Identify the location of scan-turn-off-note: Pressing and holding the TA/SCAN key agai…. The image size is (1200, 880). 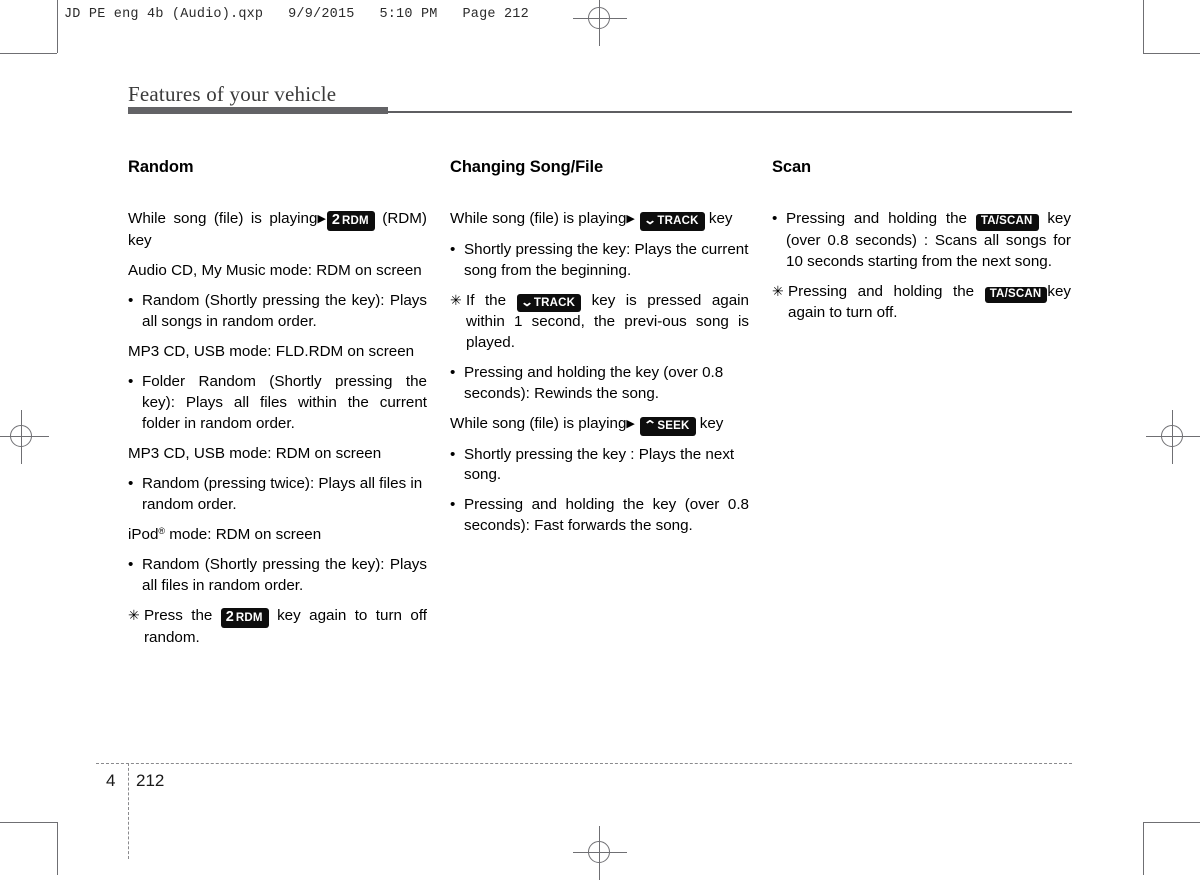
(929, 303).